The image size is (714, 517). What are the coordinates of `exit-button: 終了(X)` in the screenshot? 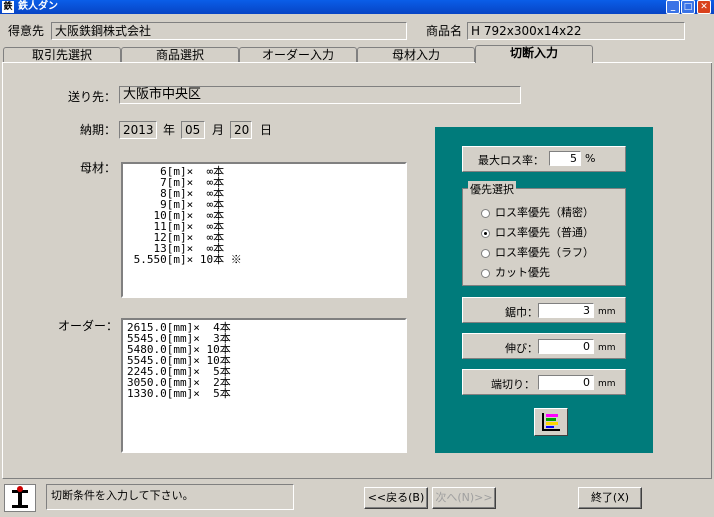 It's located at (610, 498).